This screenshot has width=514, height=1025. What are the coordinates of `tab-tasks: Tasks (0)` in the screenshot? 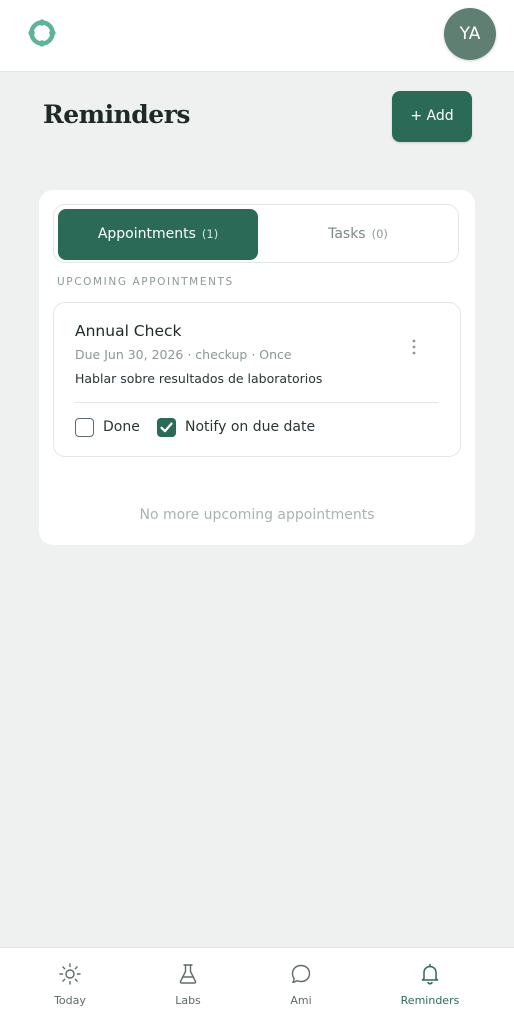 It's located at (358, 234).